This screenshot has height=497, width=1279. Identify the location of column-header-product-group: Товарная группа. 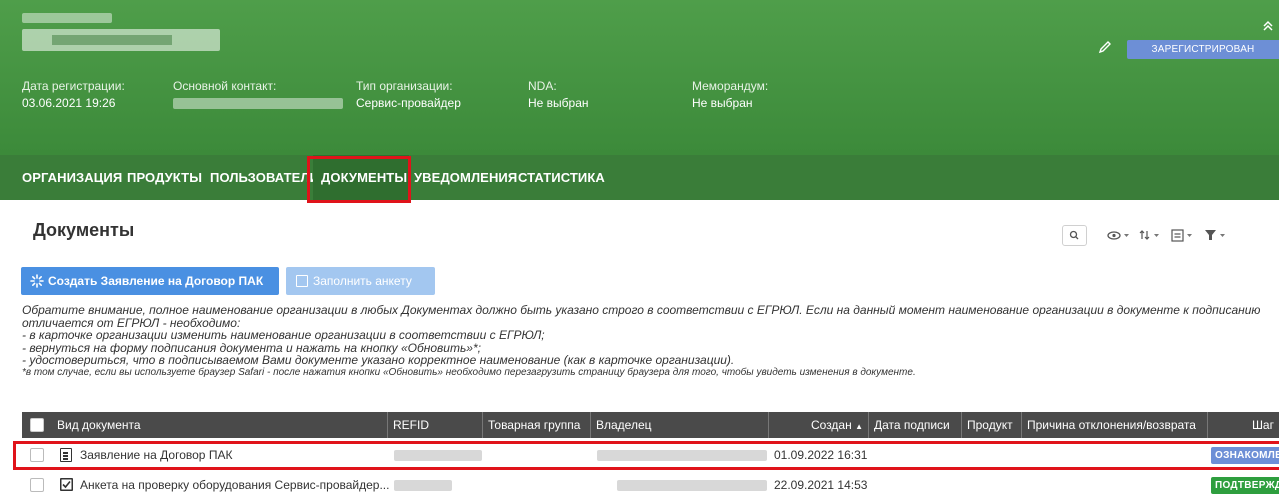
(537, 425).